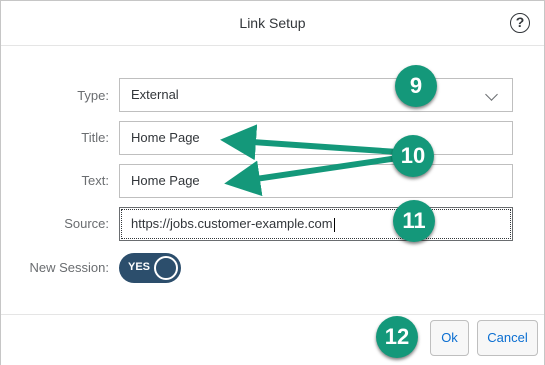 This screenshot has width=545, height=365. I want to click on arrow-to-text, so click(311, 176).